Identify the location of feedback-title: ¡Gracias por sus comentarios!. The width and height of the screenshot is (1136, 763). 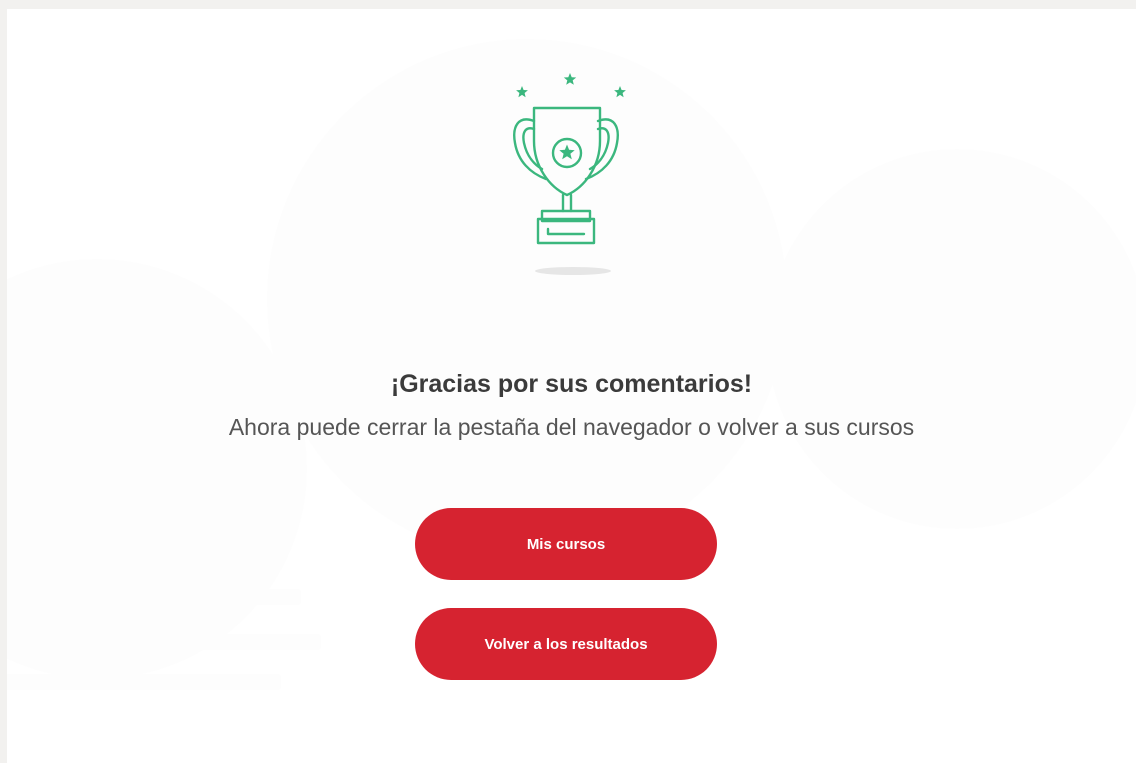
(571, 384).